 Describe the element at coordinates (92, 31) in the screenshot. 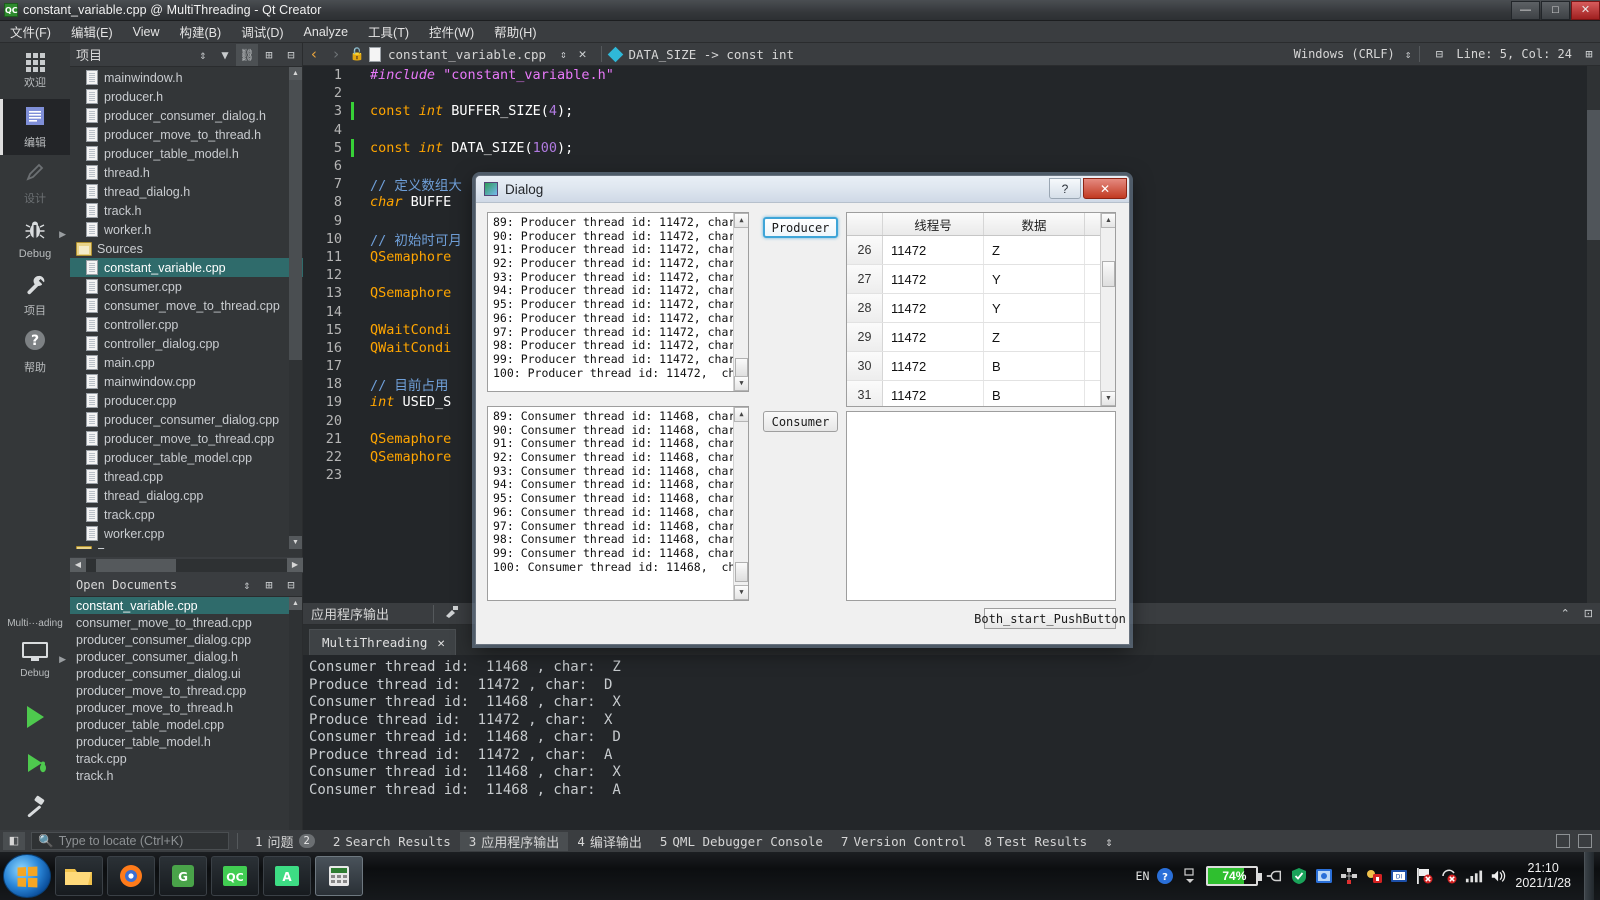

I see `menu-edit: 编辑(E)` at that location.